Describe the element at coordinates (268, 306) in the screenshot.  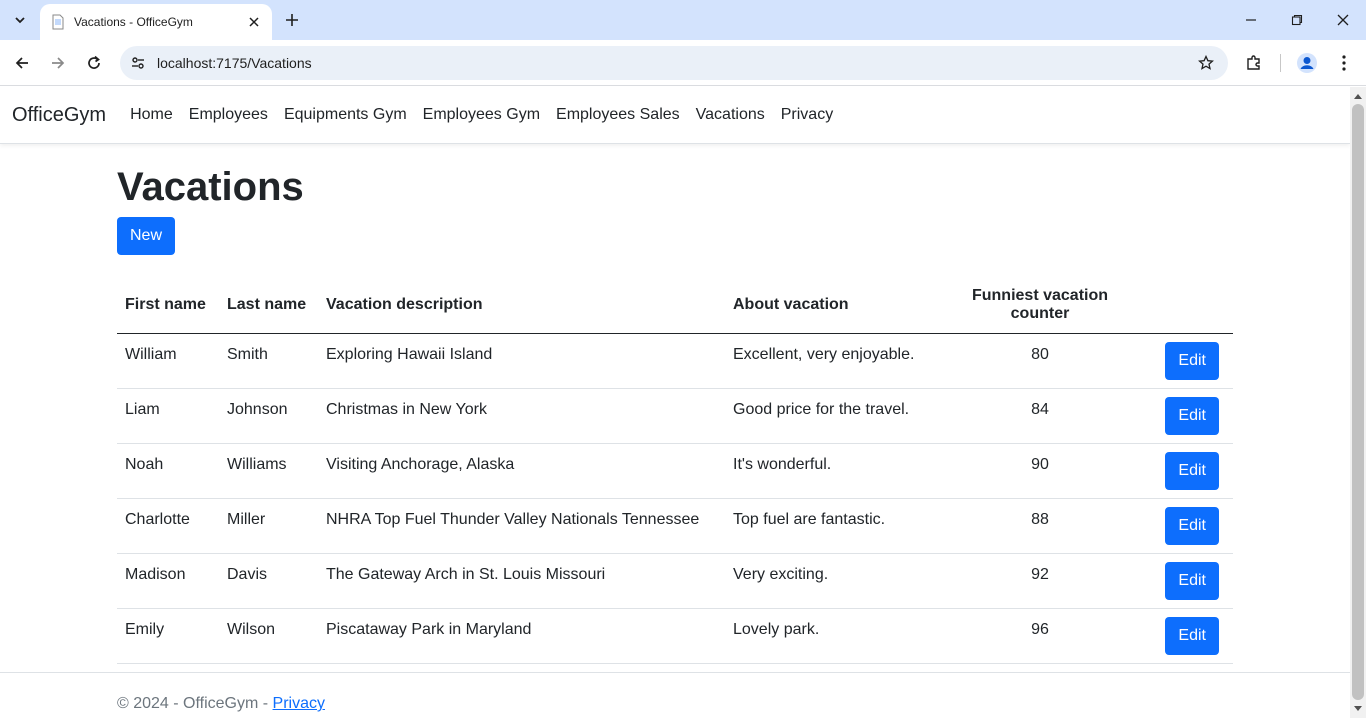
I see `column-header-last-name: Last name` at that location.